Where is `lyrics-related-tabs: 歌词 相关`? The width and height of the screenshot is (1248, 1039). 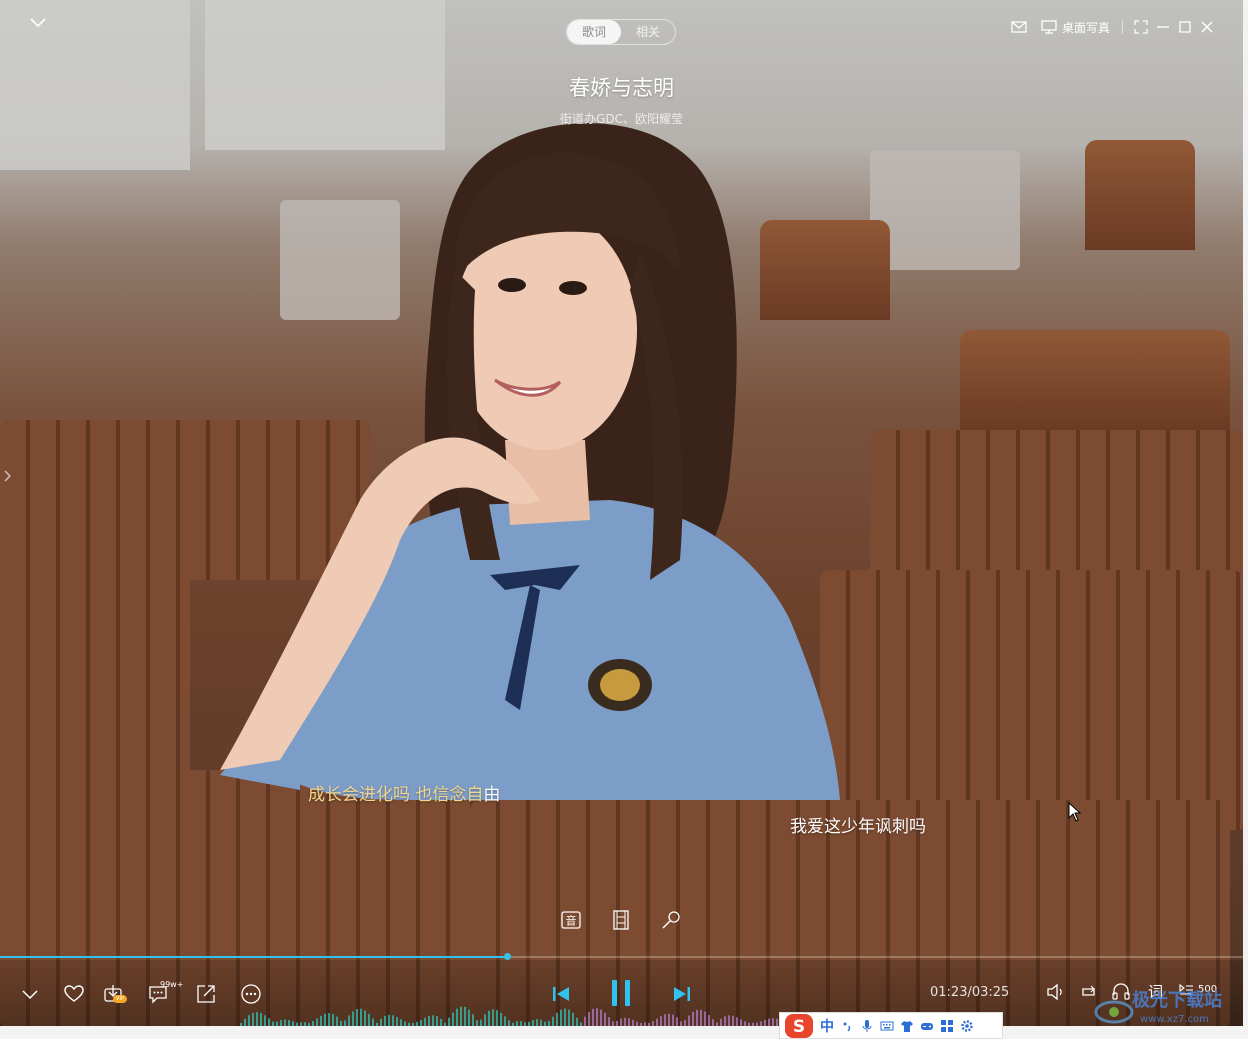
lyrics-related-tabs: 歌词 相关 is located at coordinates (621, 32).